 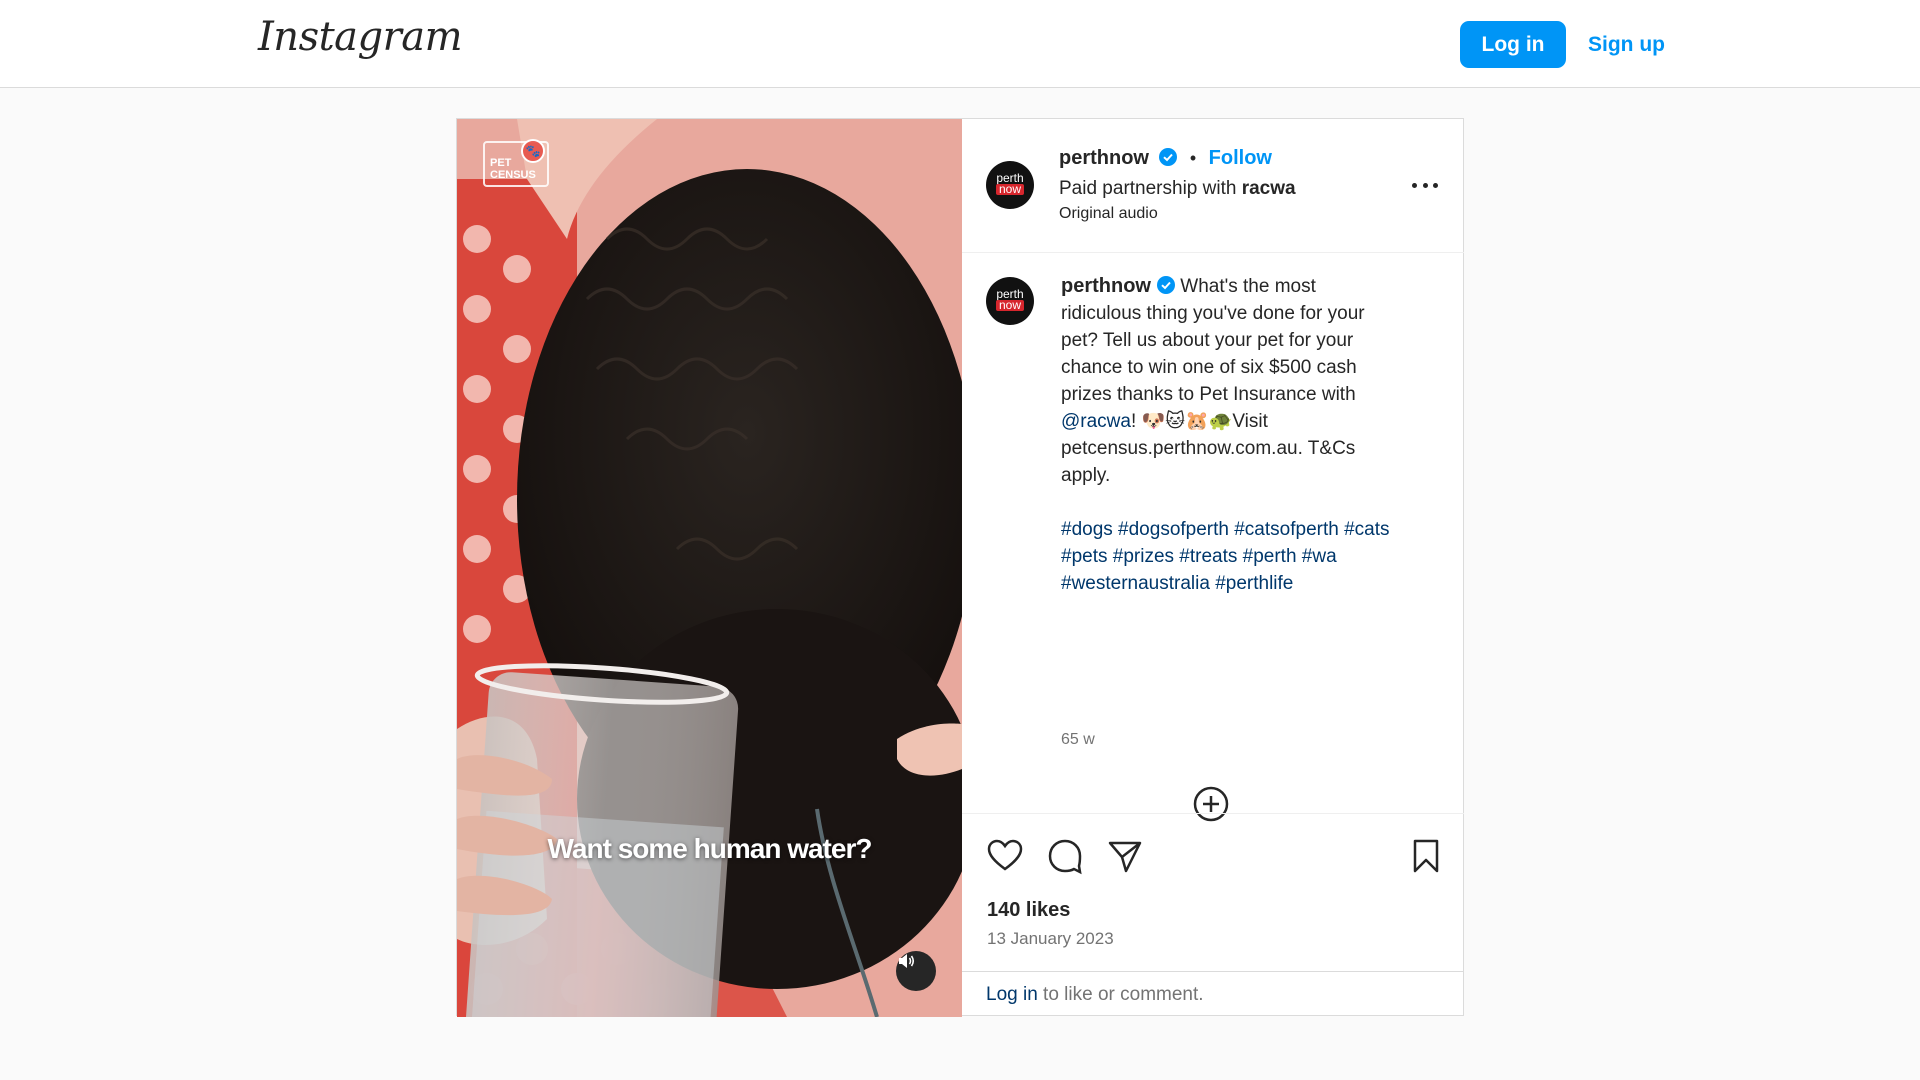 I want to click on header-username-row: perthnow • Follow, so click(x=1165, y=158).